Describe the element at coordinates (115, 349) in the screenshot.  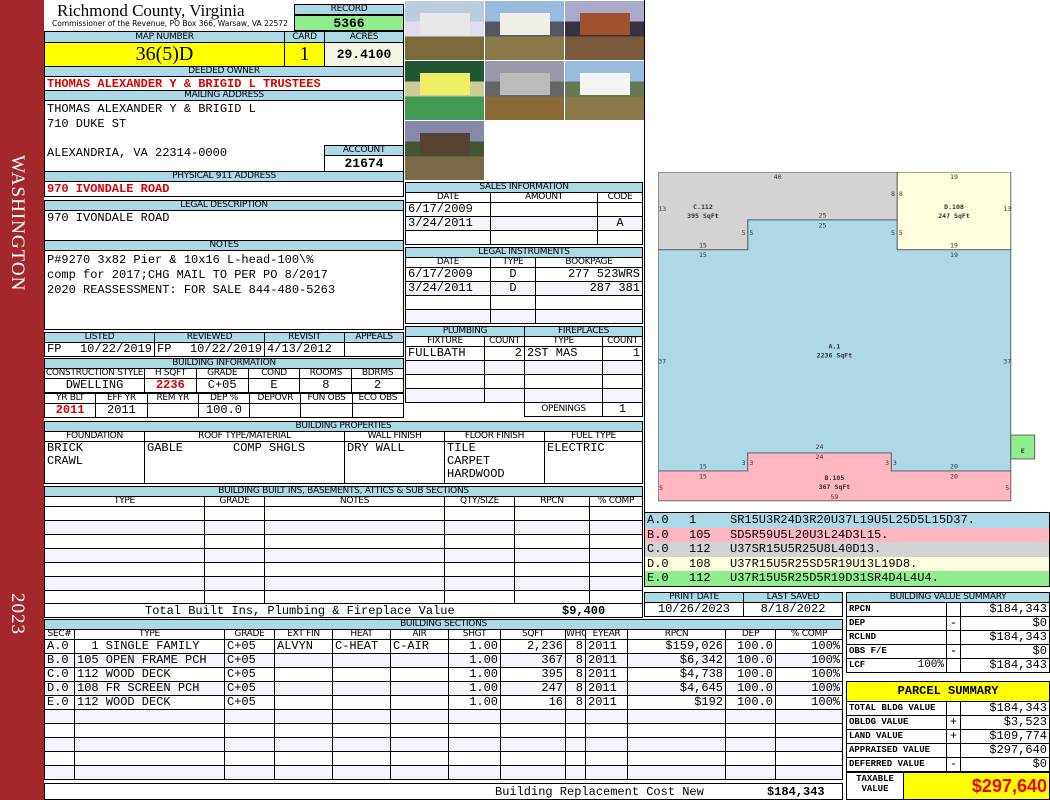
I see `listed-date: 10/22/2019` at that location.